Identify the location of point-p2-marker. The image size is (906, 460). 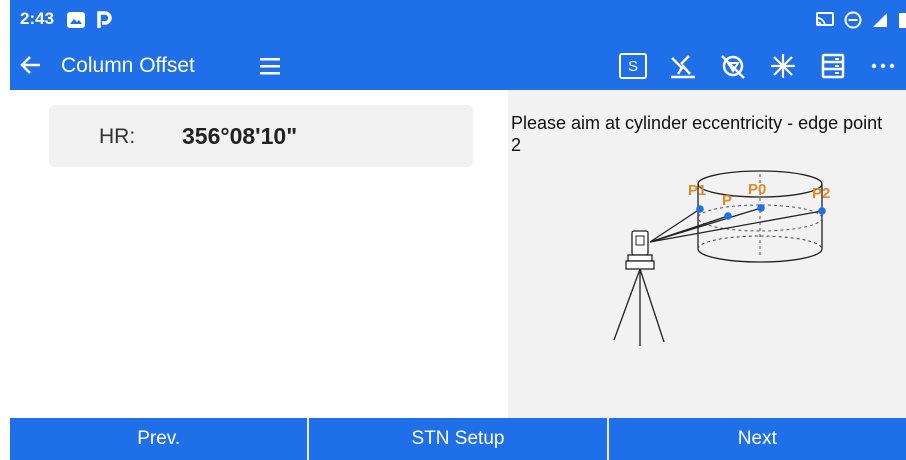
(822, 211).